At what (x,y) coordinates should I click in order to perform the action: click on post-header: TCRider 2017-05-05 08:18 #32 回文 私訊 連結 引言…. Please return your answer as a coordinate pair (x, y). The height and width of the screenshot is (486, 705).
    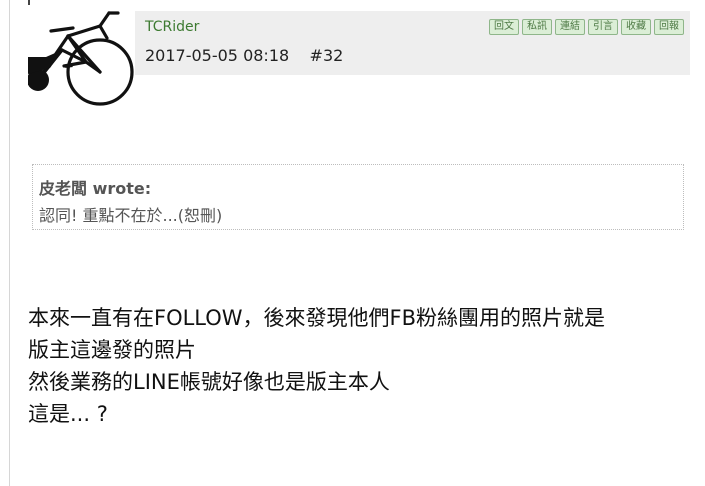
    Looking at the image, I should click on (412, 43).